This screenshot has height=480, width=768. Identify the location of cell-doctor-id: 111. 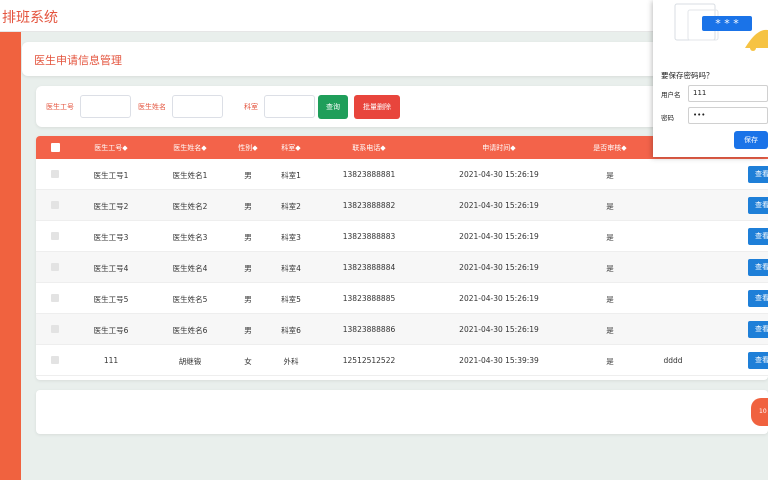
(111, 360).